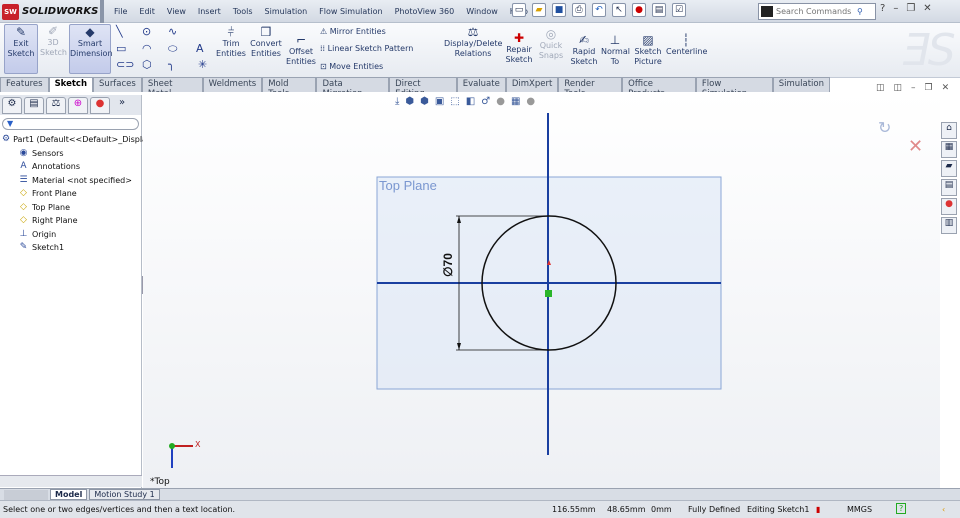 Image resolution: width=960 pixels, height=518 pixels. I want to click on status-y: 48.65mm, so click(626, 509).